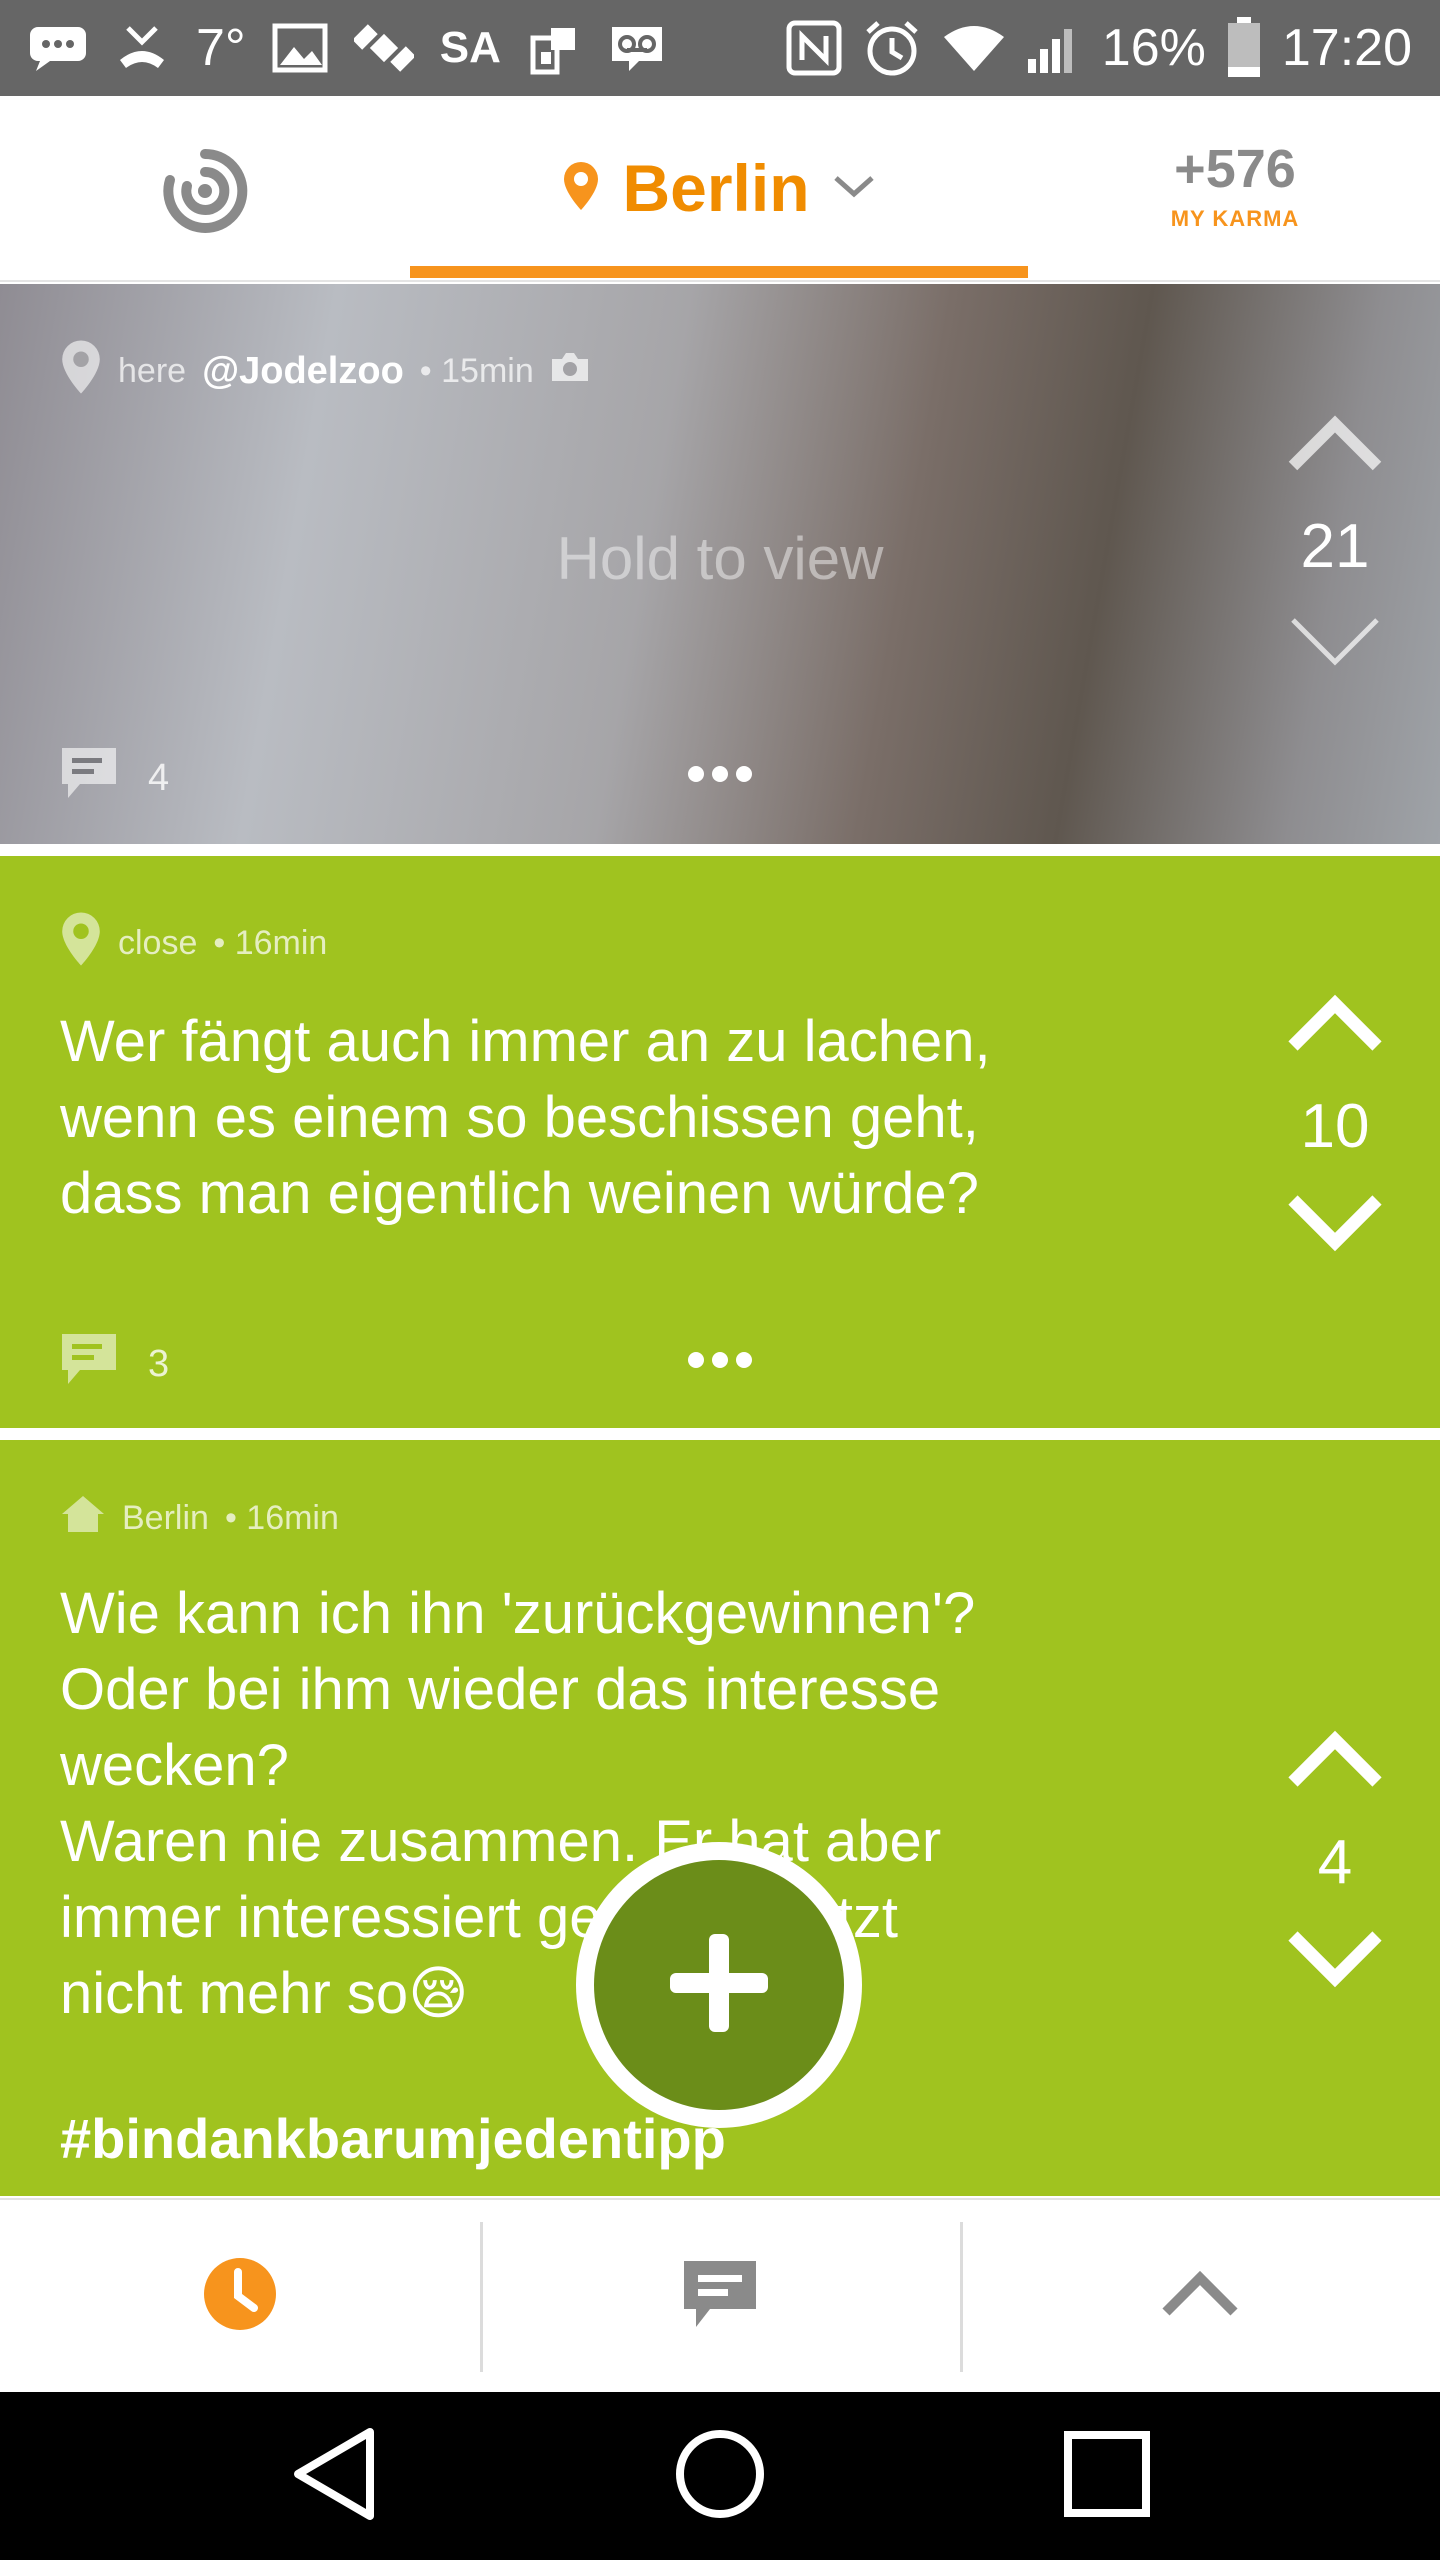 Image resolution: width=1440 pixels, height=2560 pixels. I want to click on nfc-icon, so click(814, 48).